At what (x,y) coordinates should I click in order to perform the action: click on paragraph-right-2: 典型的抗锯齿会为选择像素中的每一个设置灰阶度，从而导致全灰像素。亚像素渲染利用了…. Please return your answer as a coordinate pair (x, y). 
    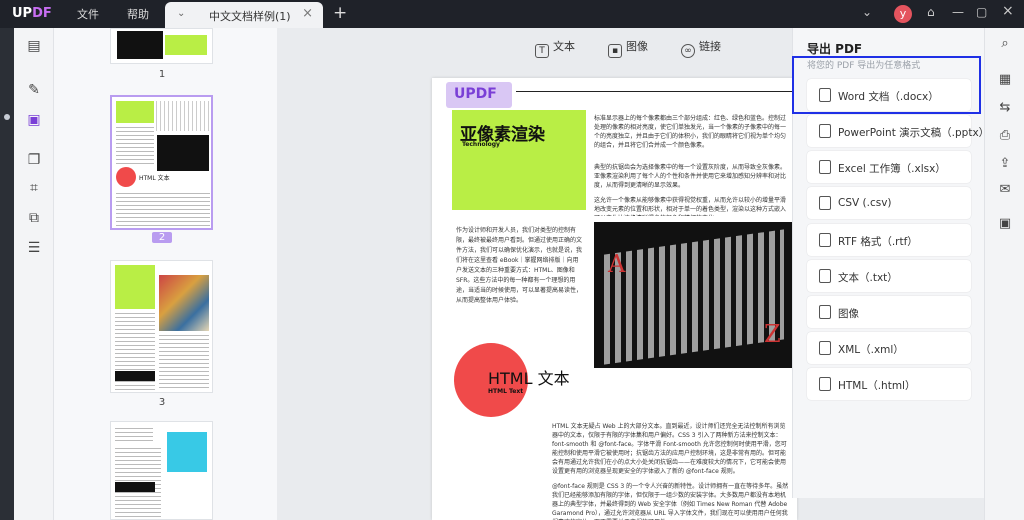
    Looking at the image, I should click on (690, 176).